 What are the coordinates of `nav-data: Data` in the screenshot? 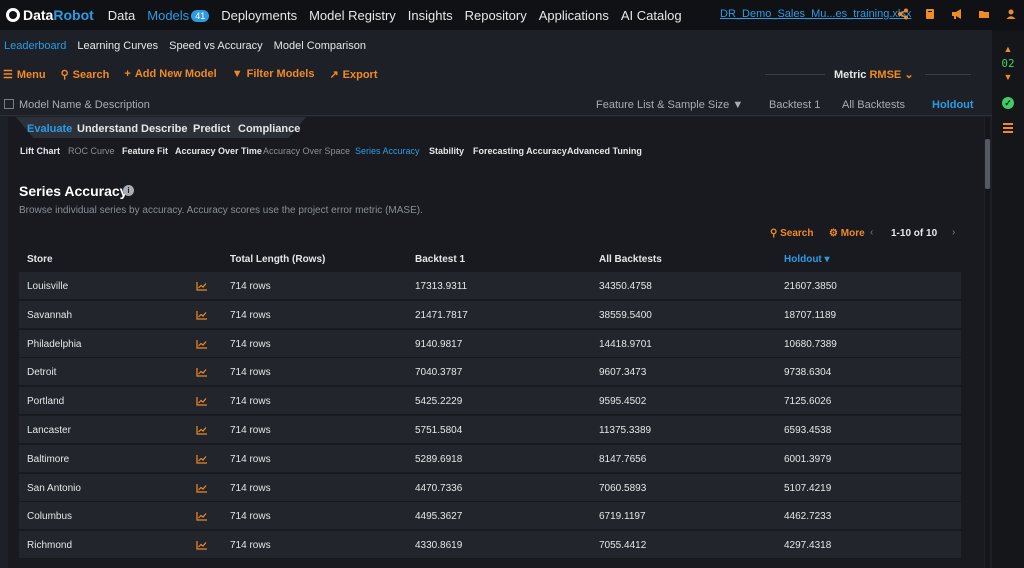 It's located at (121, 15).